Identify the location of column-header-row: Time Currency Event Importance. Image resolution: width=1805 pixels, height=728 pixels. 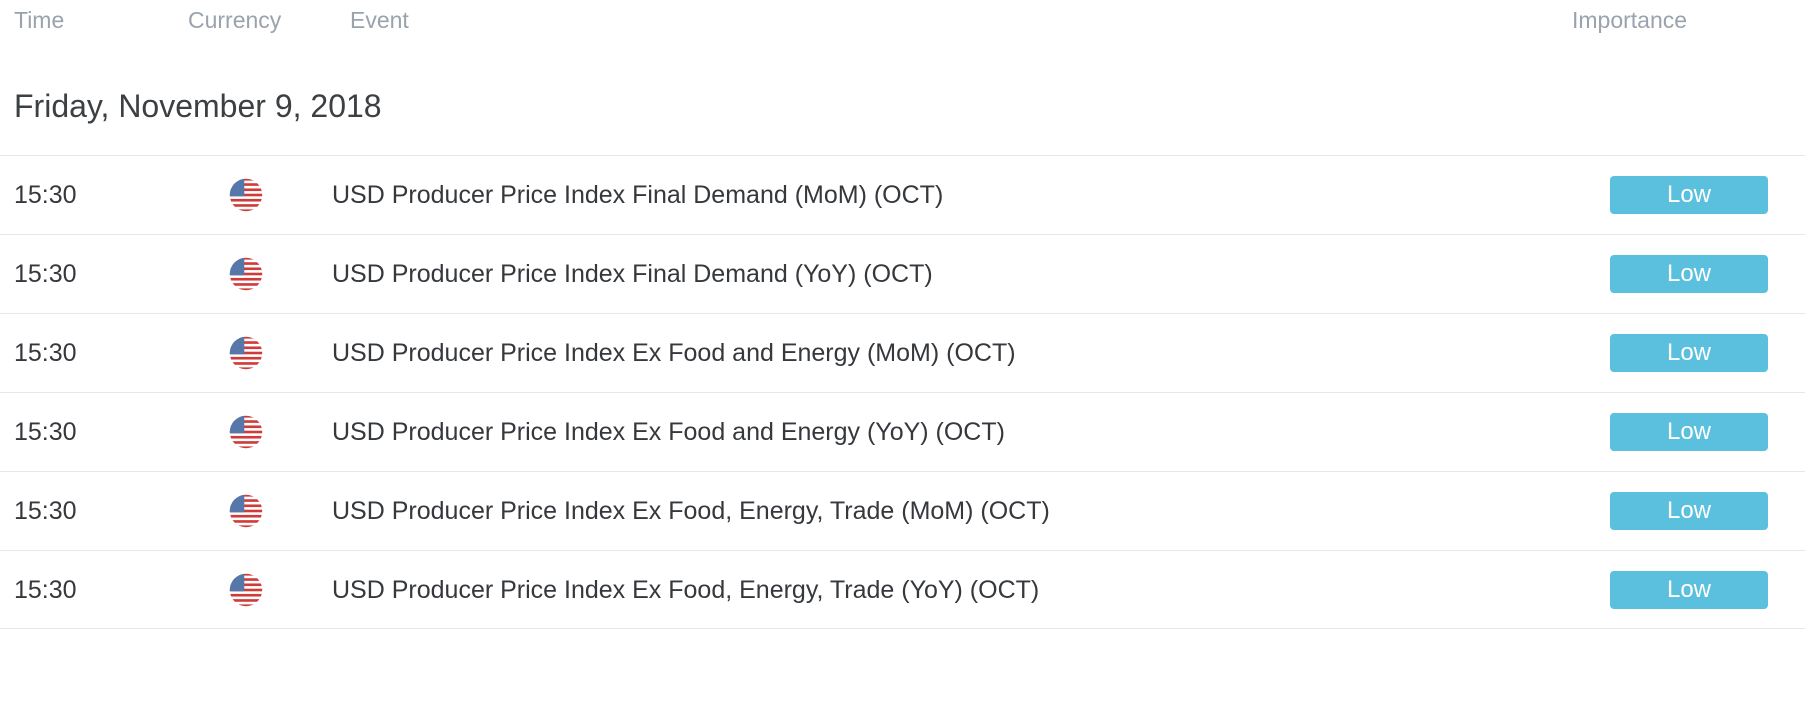
(902, 28).